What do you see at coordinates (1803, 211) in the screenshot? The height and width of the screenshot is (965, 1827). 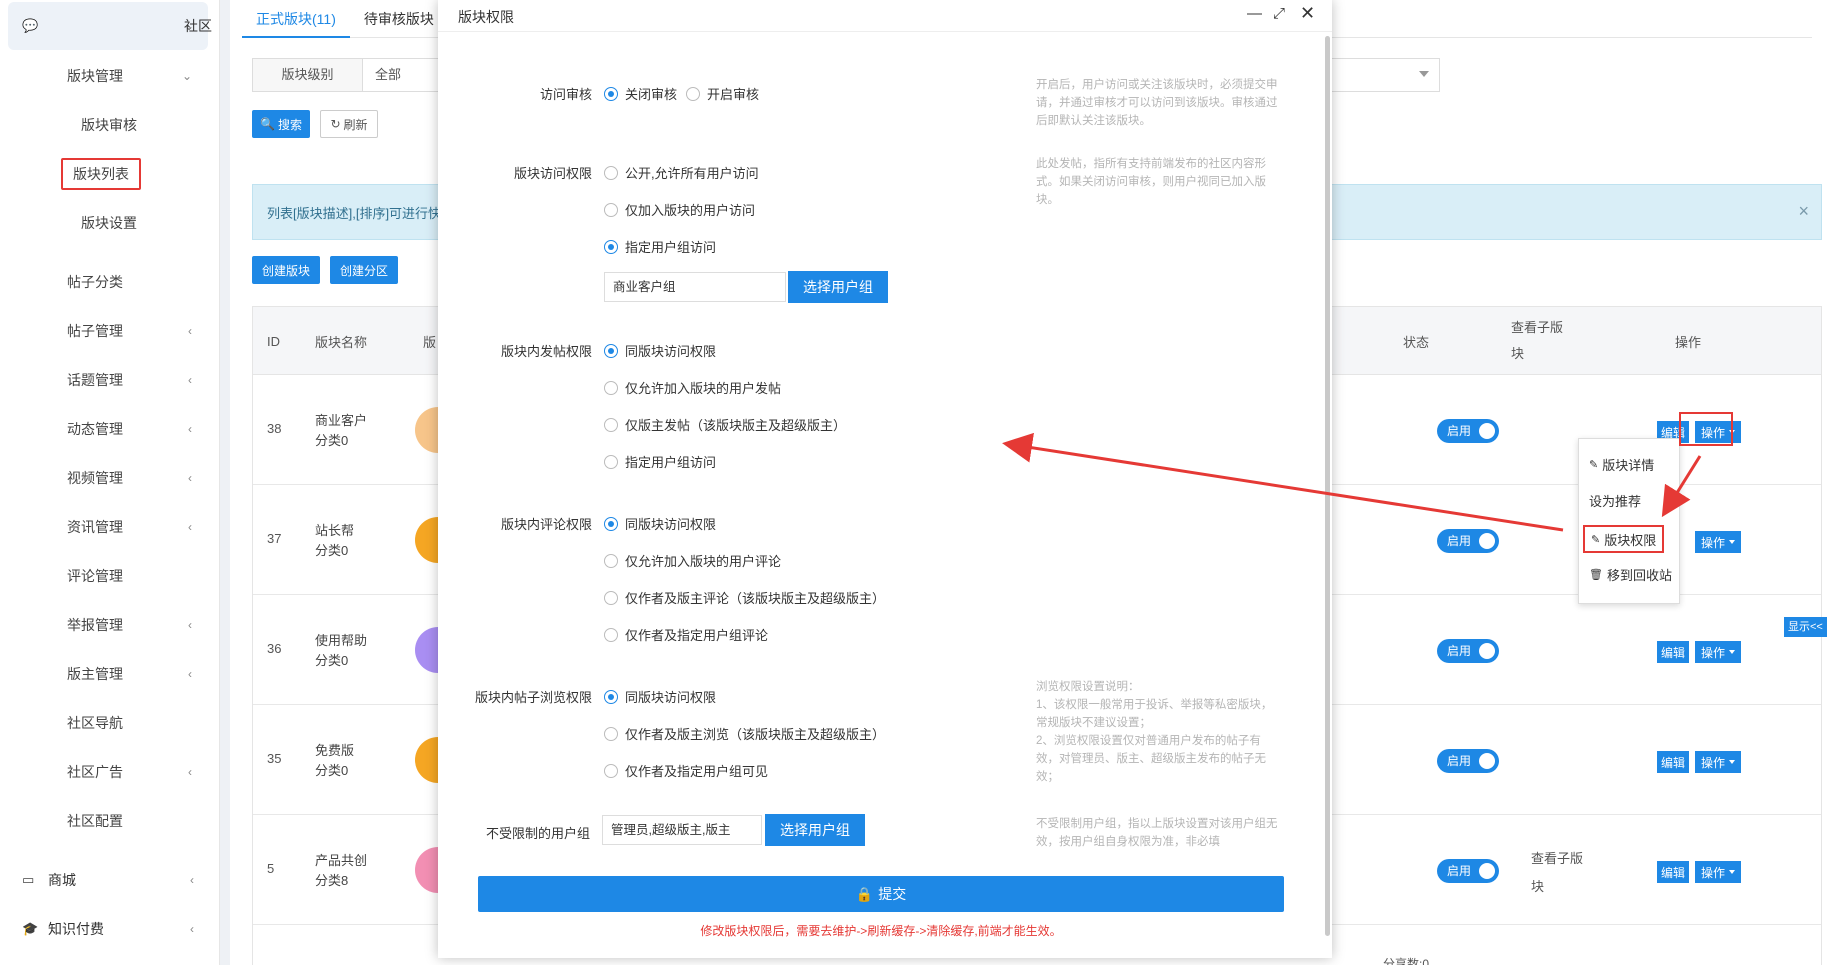 I see `close-icon: ×` at bounding box center [1803, 211].